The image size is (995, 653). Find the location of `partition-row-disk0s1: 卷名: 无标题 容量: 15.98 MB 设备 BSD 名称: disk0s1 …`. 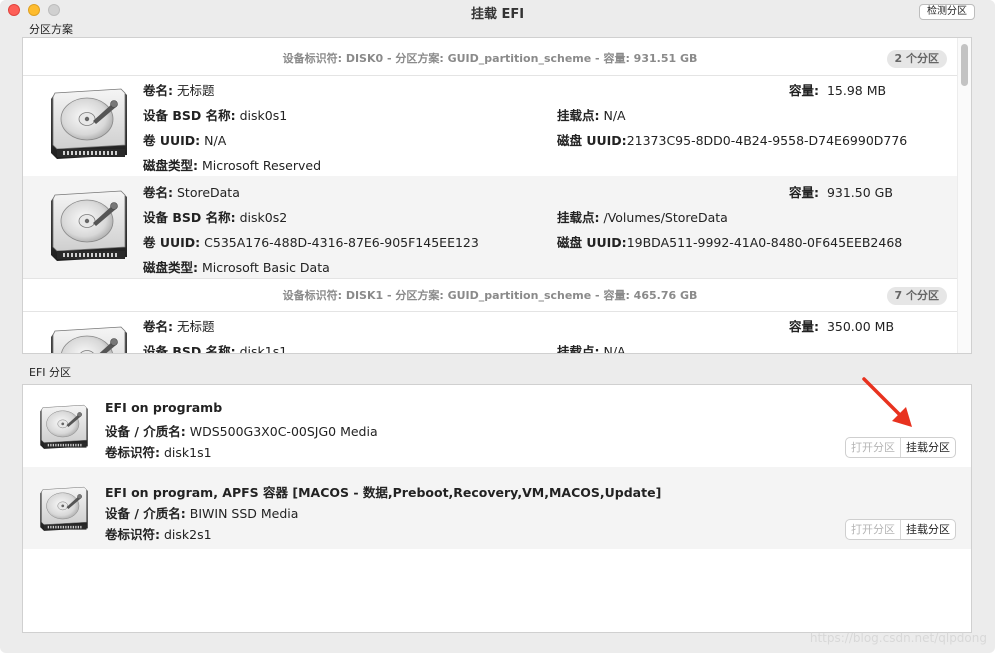

partition-row-disk0s1: 卷名: 无标题 容量: 15.98 MB 设备 BSD 名称: disk0s1 … is located at coordinates (490, 125).